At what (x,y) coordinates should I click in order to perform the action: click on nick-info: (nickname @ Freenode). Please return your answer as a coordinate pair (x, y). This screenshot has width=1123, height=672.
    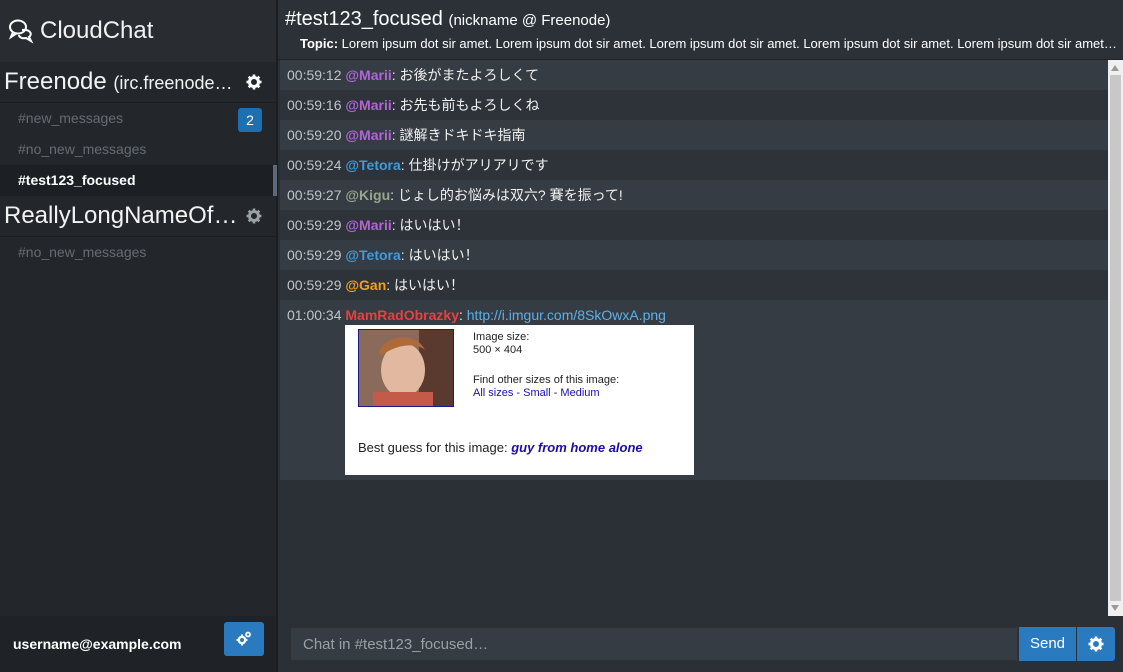
    Looking at the image, I should click on (529, 20).